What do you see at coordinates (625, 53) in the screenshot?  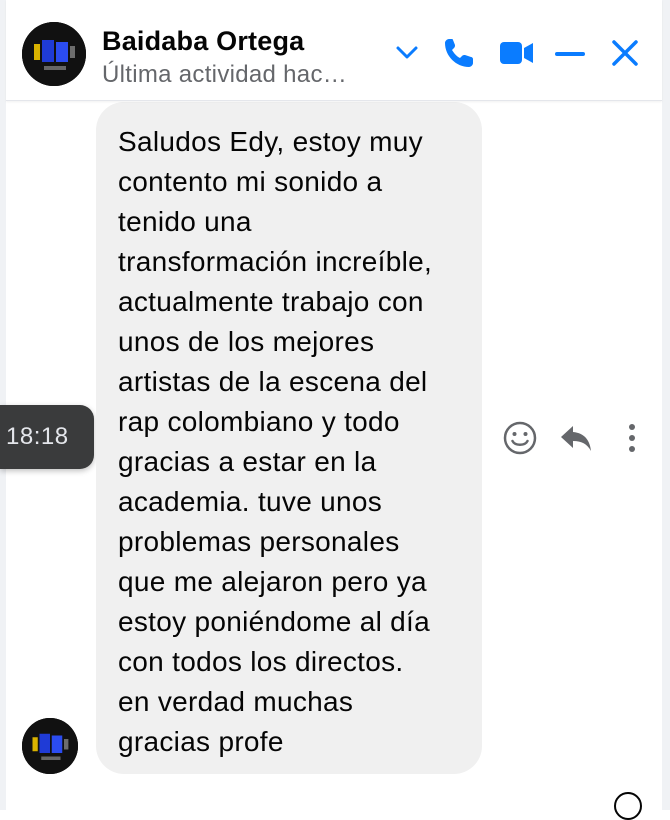 I see `close-icon` at bounding box center [625, 53].